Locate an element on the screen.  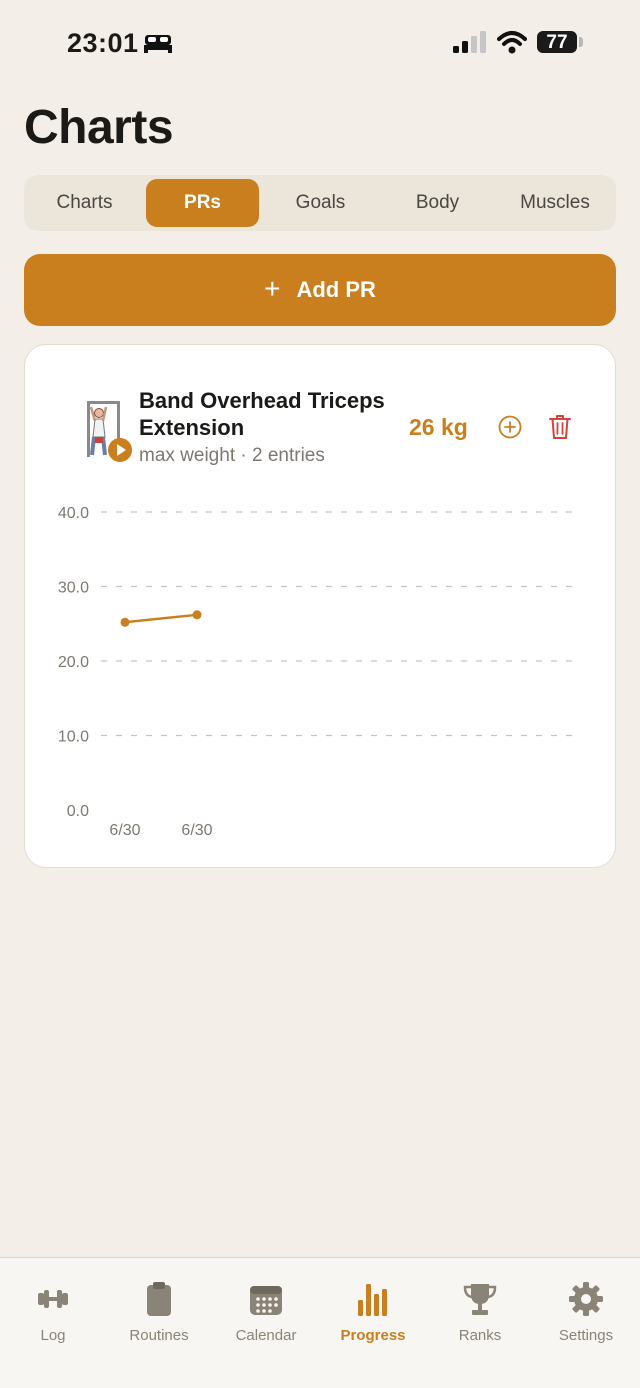
tab-bar-calendar: Calendar is located at coordinates (266, 1312).